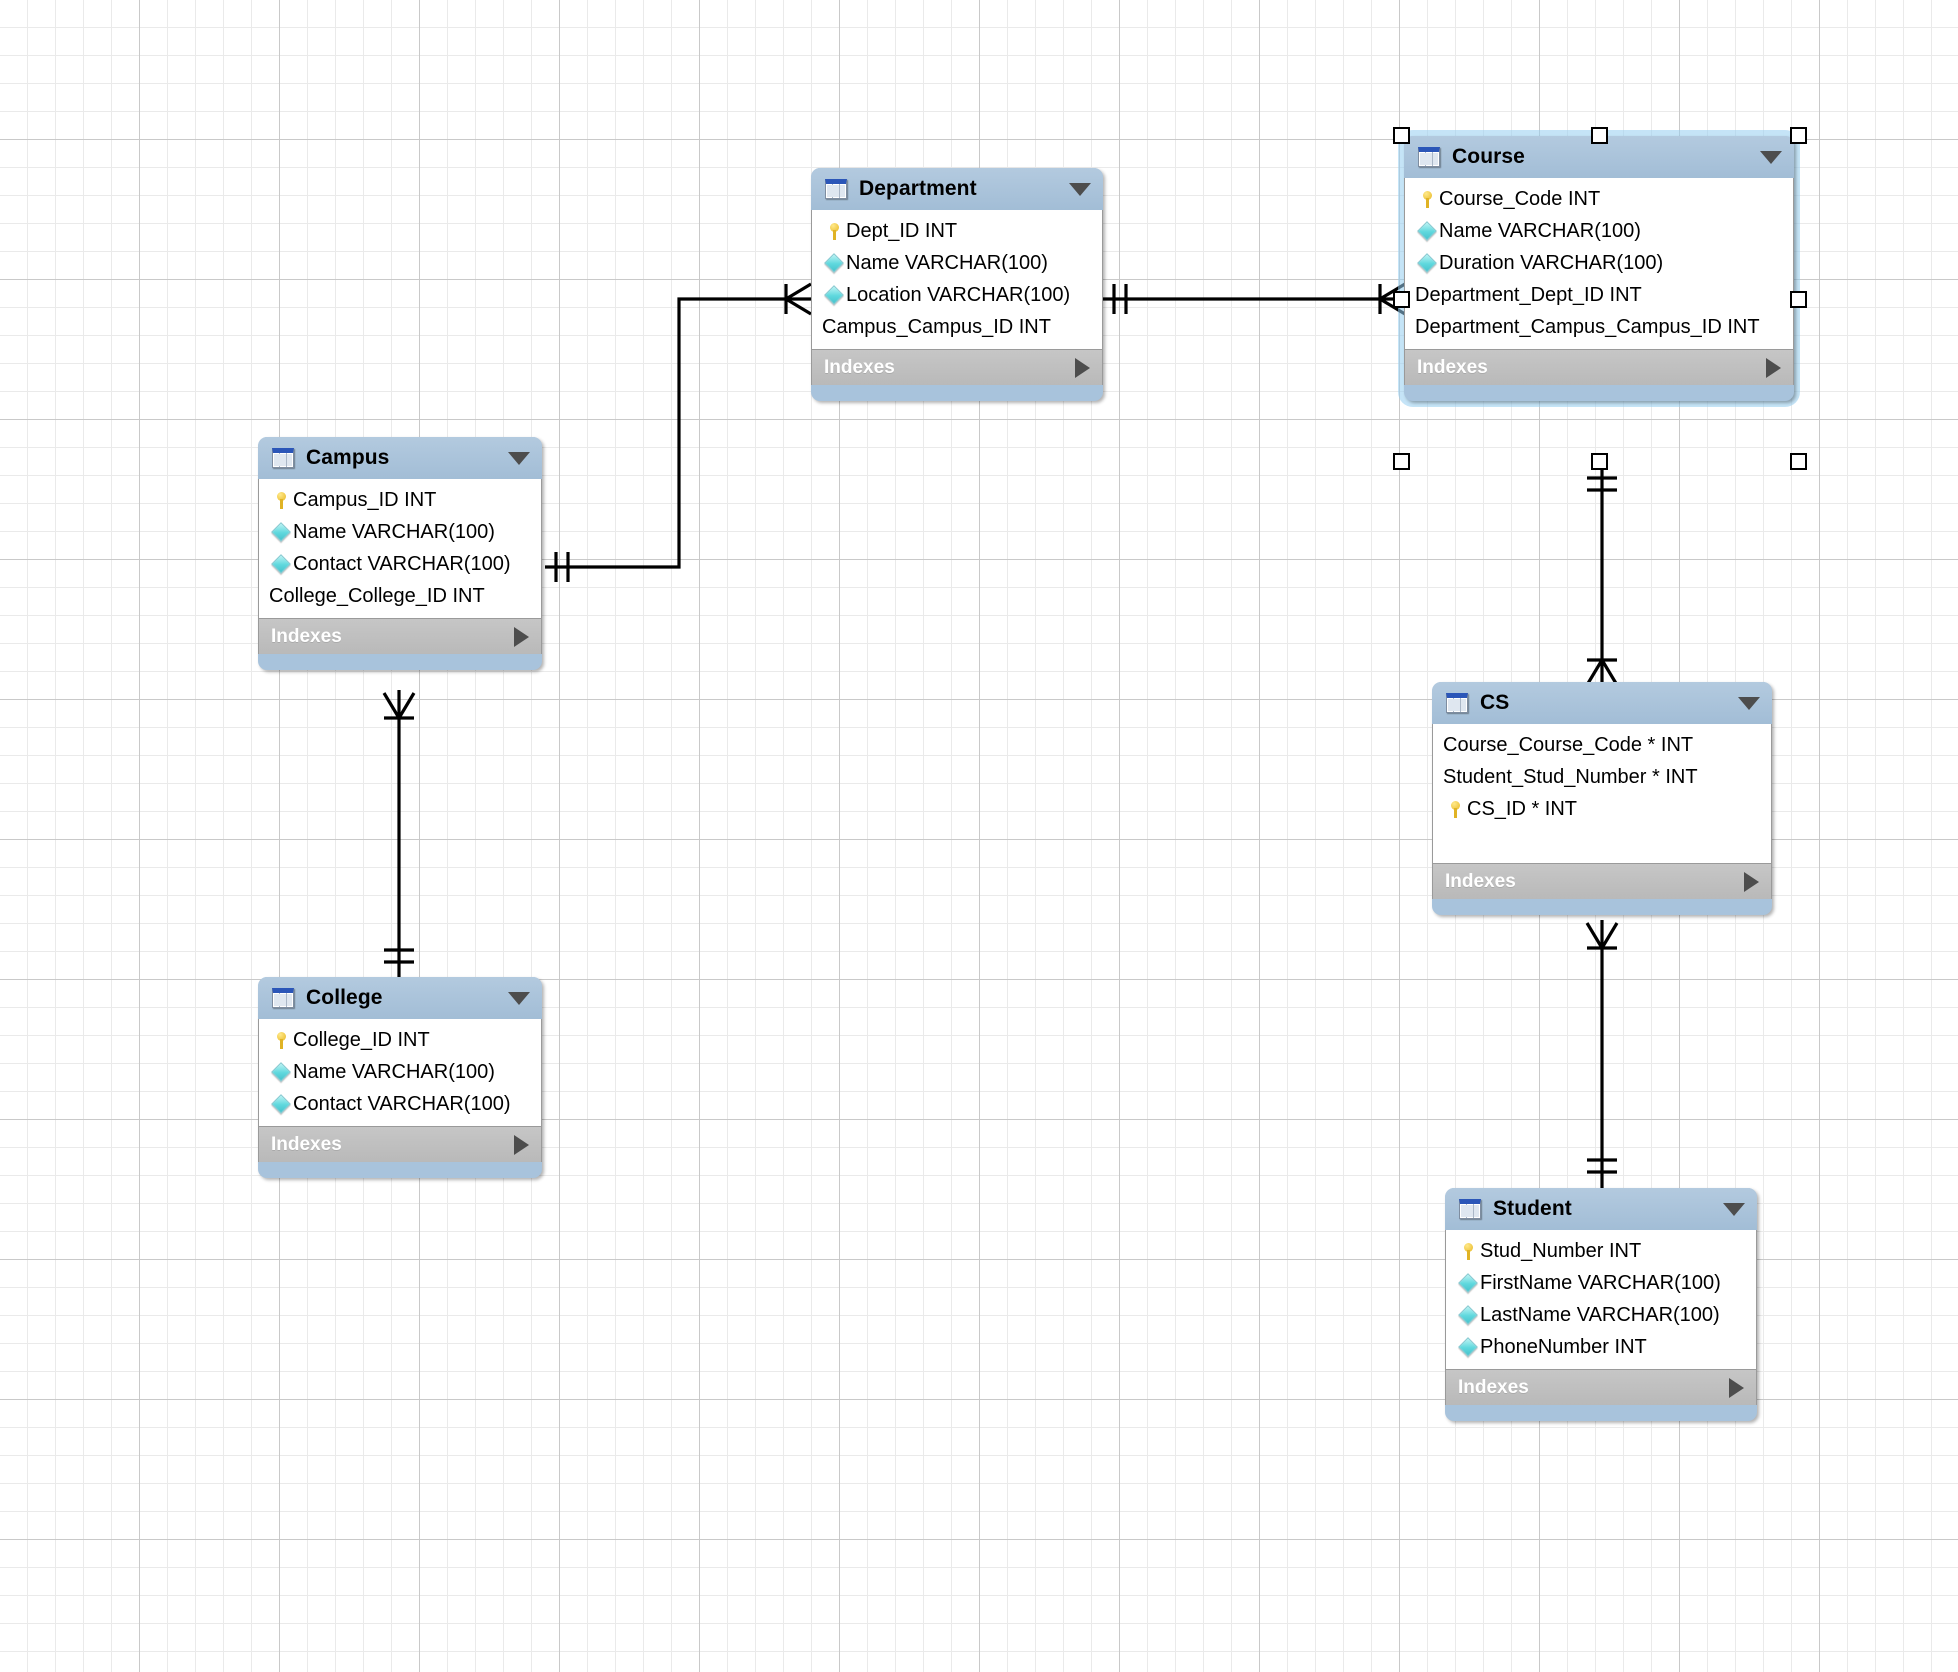 The height and width of the screenshot is (1672, 1958). I want to click on table-column: Department_Campus_Campus_ID INT, so click(1599, 327).